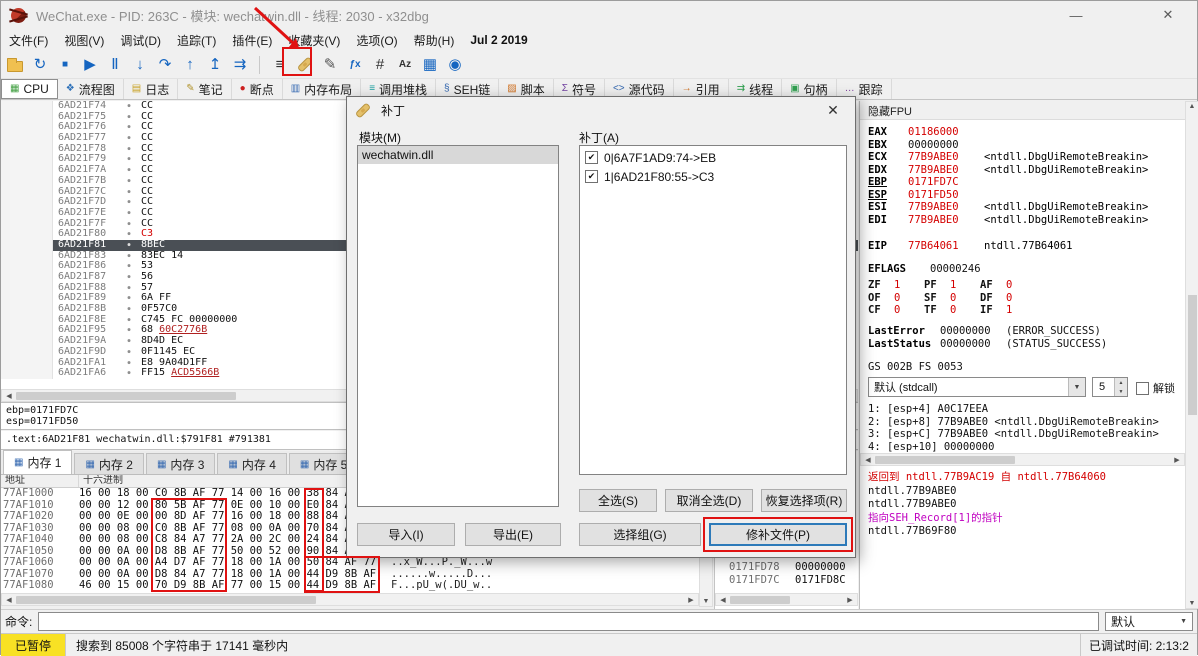  I want to click on argument-count-spinner: 5 ▲ ▼, so click(1110, 387).